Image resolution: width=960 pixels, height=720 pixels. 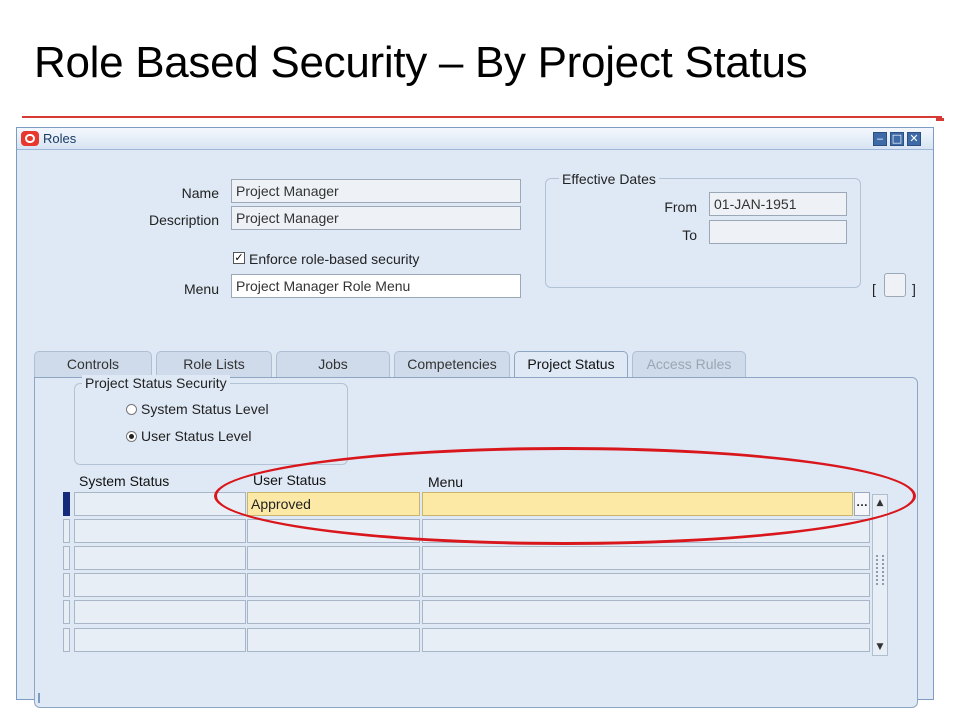 I want to click on tab-controls: Controls, so click(x=93, y=364).